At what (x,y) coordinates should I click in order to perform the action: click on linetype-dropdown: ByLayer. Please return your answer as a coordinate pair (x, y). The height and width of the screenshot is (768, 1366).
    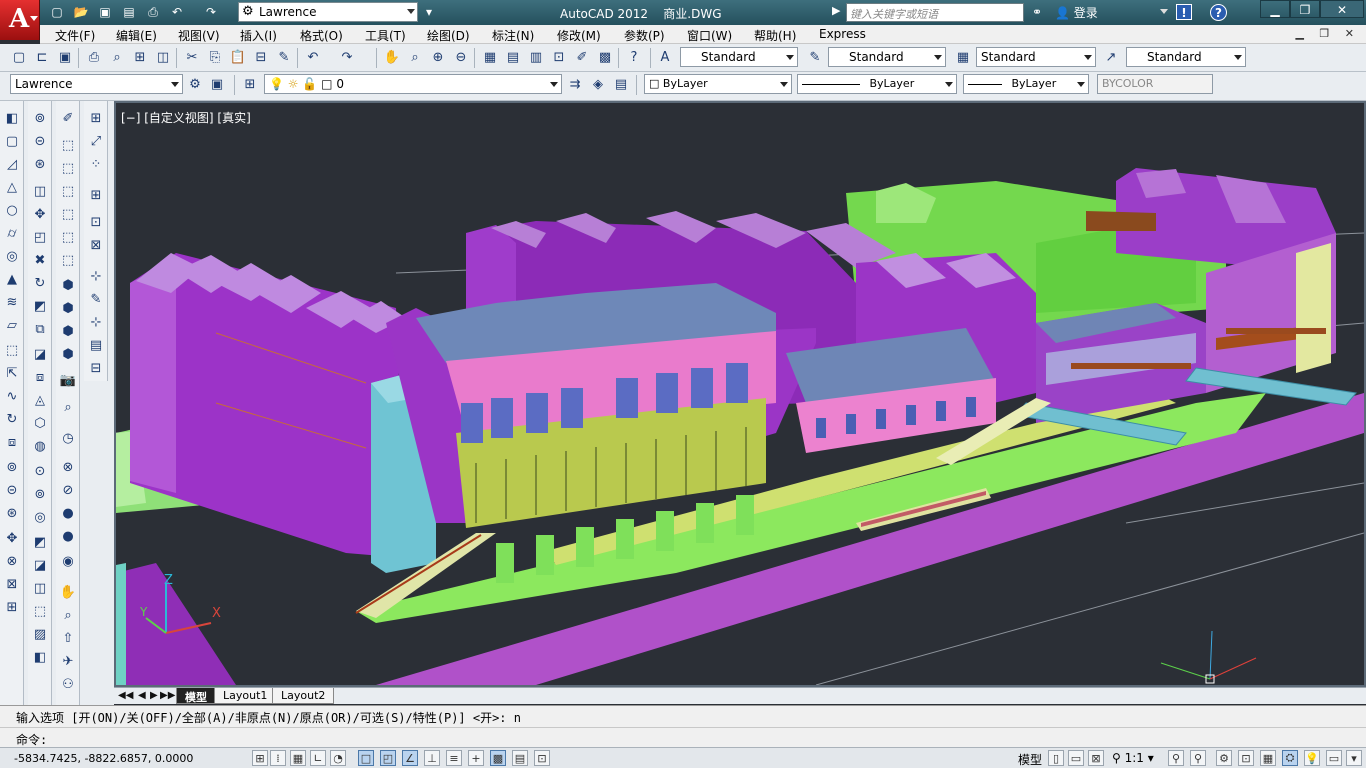
    Looking at the image, I should click on (877, 84).